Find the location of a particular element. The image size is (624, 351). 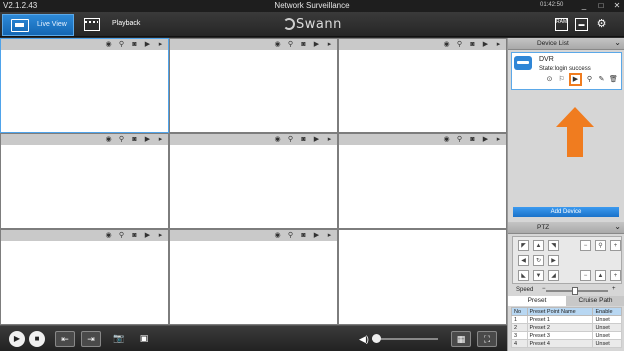

edit-icon: ✎ is located at coordinates (601, 79).